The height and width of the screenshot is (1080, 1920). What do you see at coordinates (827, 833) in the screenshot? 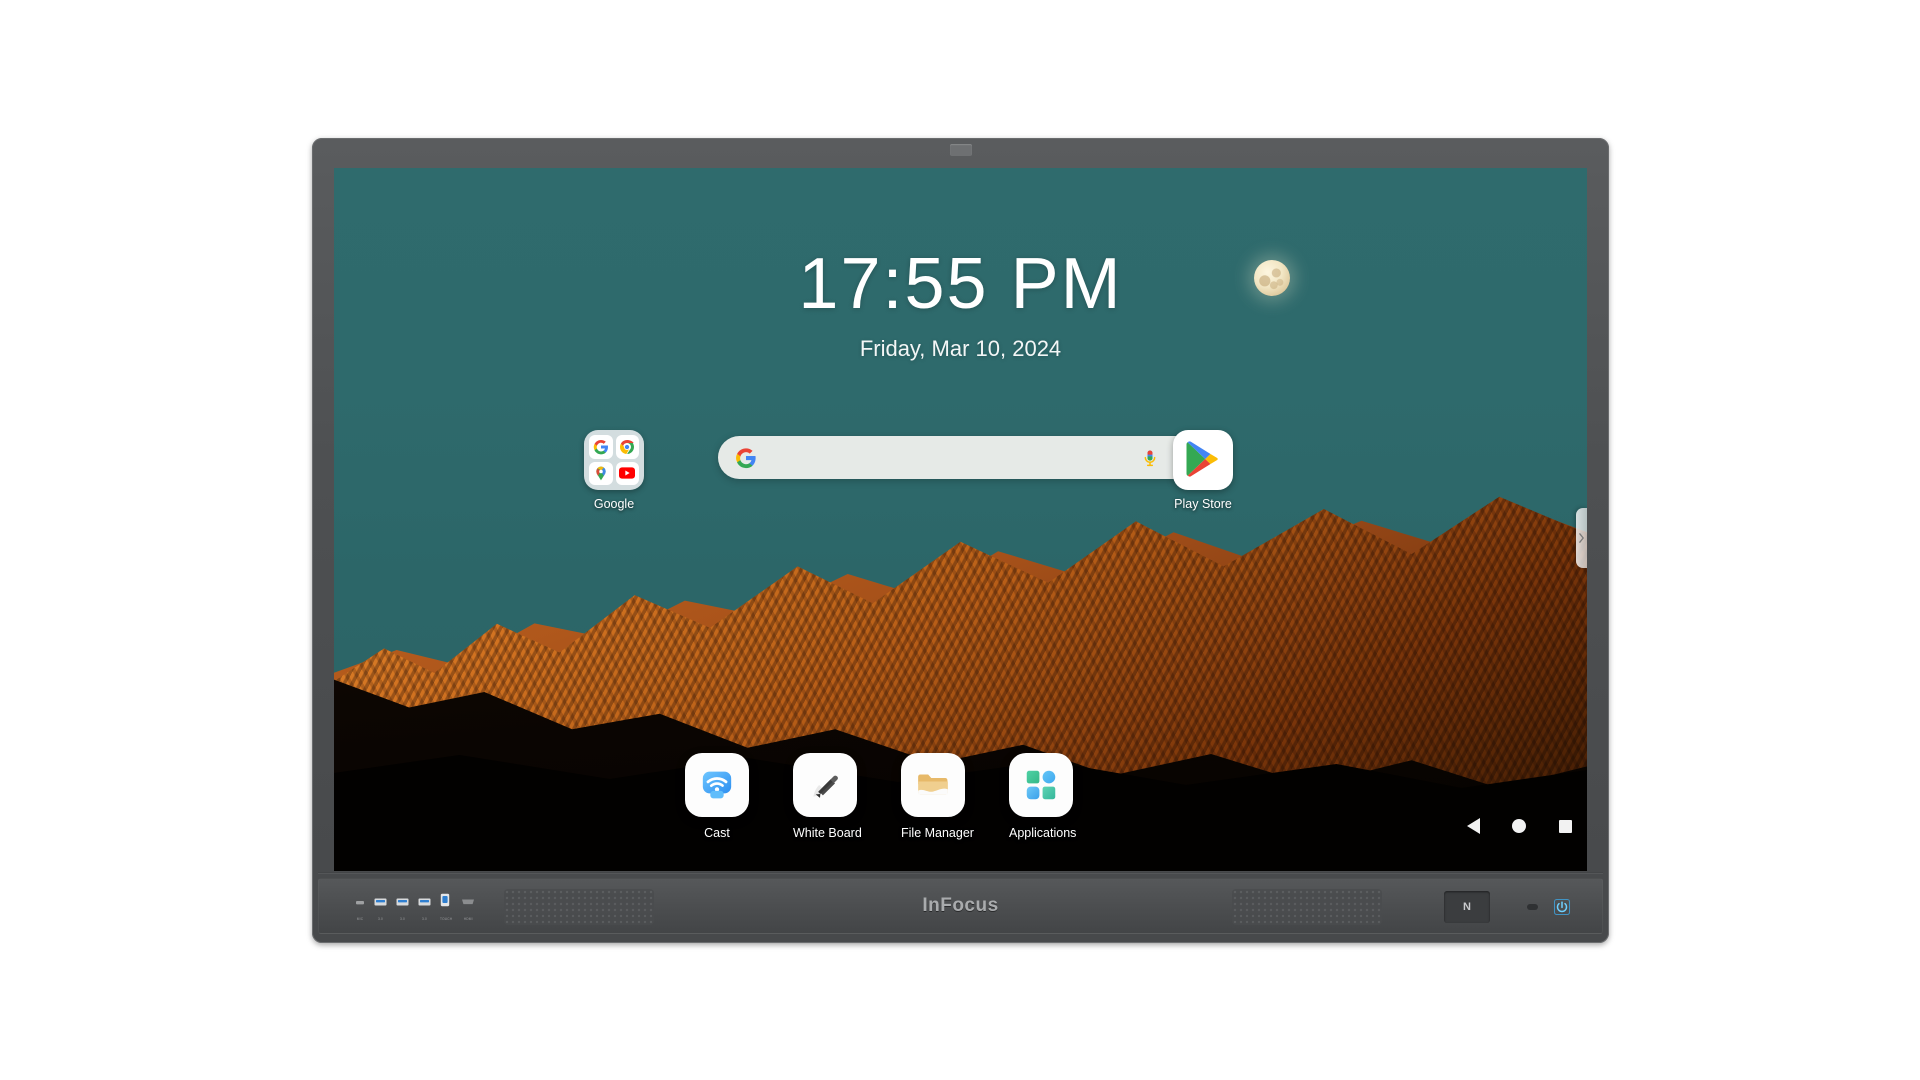
I see `dock-label: White Board` at bounding box center [827, 833].